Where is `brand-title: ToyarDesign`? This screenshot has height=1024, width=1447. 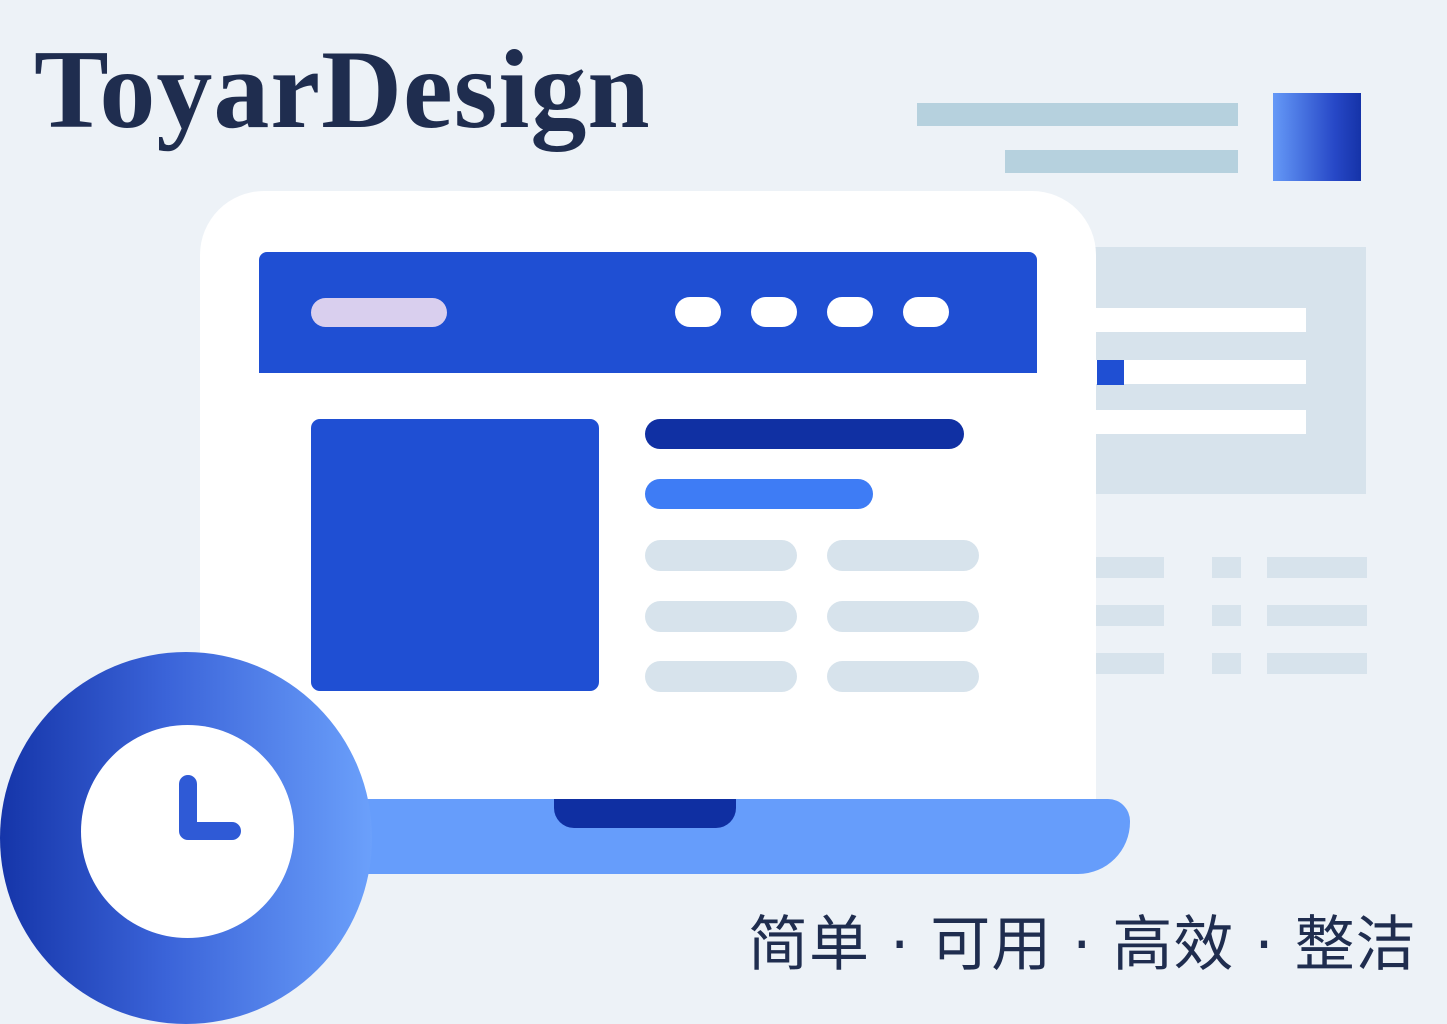
brand-title: ToyarDesign is located at coordinates (342, 90).